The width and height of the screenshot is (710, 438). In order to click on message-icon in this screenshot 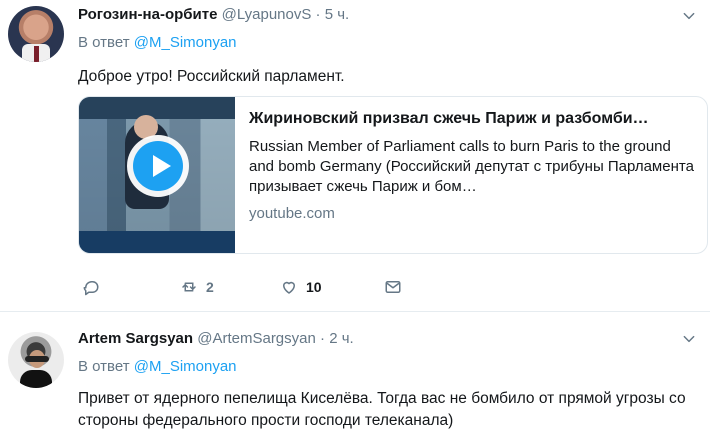, I will do `click(393, 287)`.